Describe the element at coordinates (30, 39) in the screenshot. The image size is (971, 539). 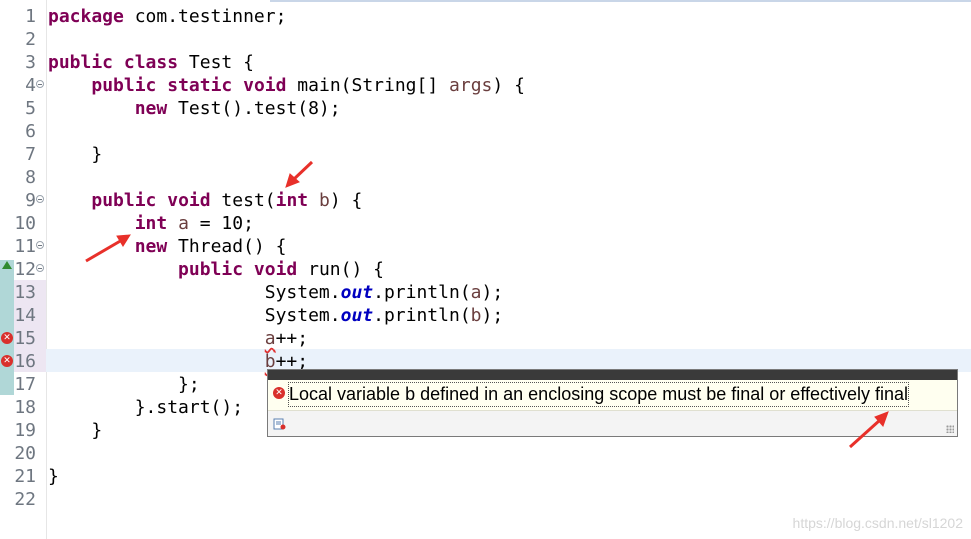
I see `line-number: 2` at that location.